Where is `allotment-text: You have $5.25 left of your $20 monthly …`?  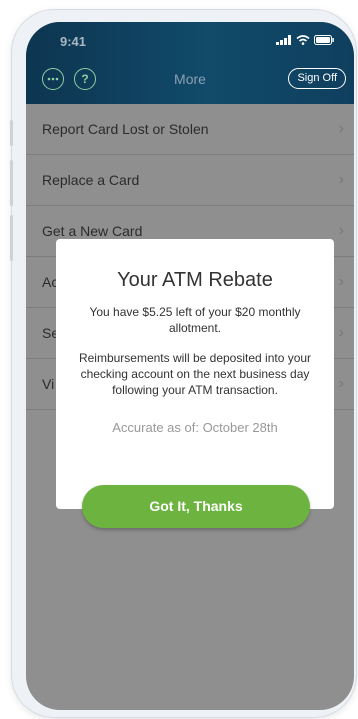 allotment-text: You have $5.25 left of your $20 monthly … is located at coordinates (195, 320).